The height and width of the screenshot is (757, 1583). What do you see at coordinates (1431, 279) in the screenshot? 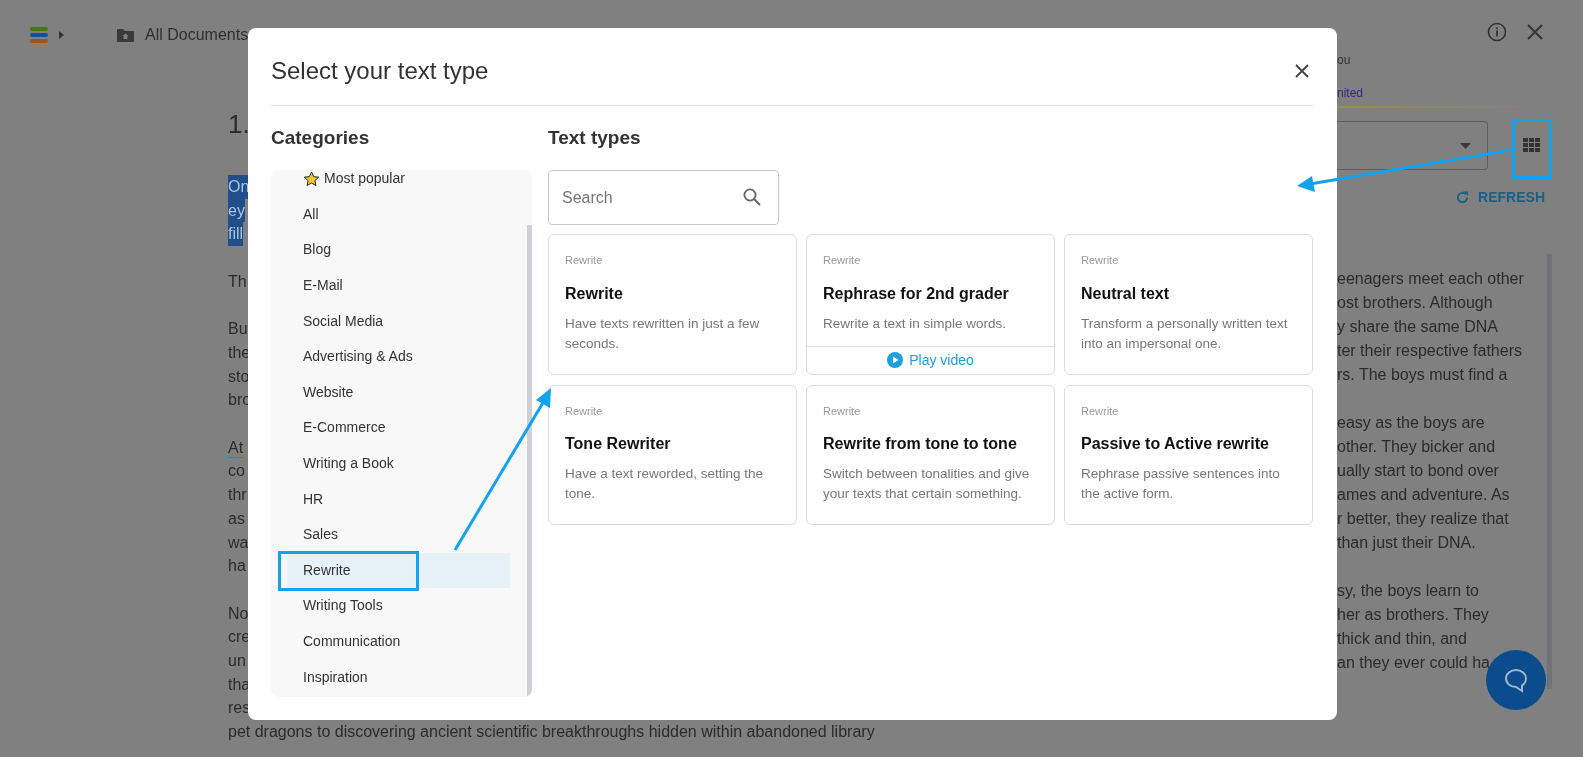
I see `paragraph-text: eenagers meet each other` at bounding box center [1431, 279].